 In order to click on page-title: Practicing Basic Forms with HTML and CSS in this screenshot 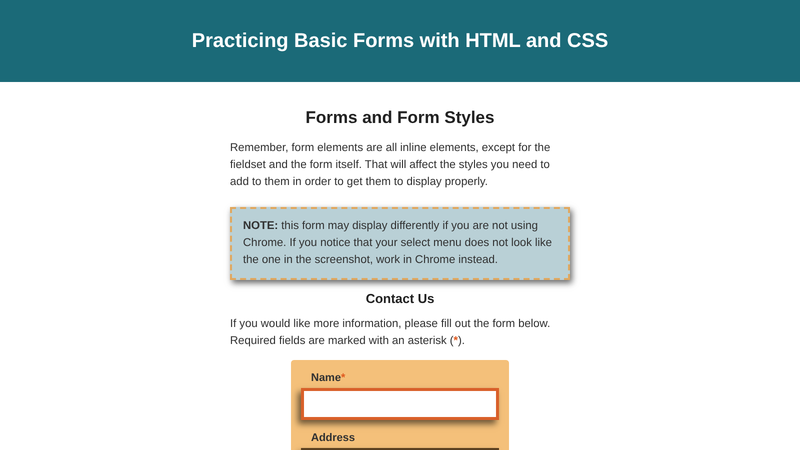, I will do `click(400, 41)`.